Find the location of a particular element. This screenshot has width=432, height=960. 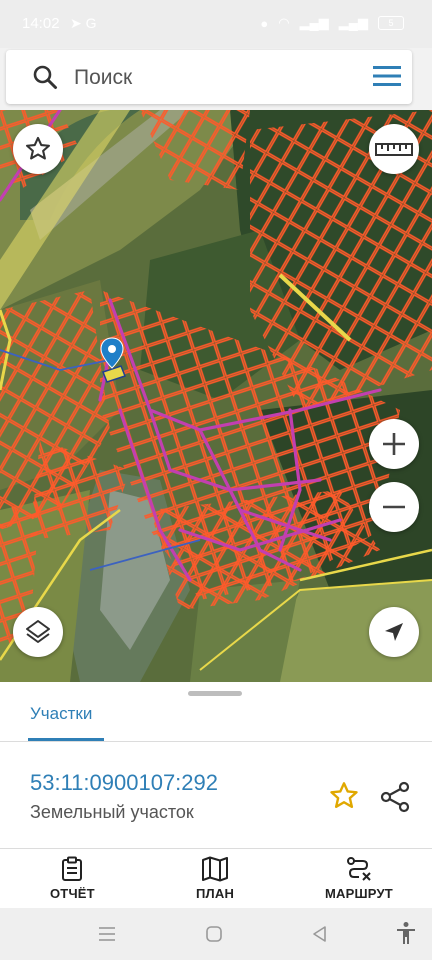

zoom-out-button is located at coordinates (394, 507).